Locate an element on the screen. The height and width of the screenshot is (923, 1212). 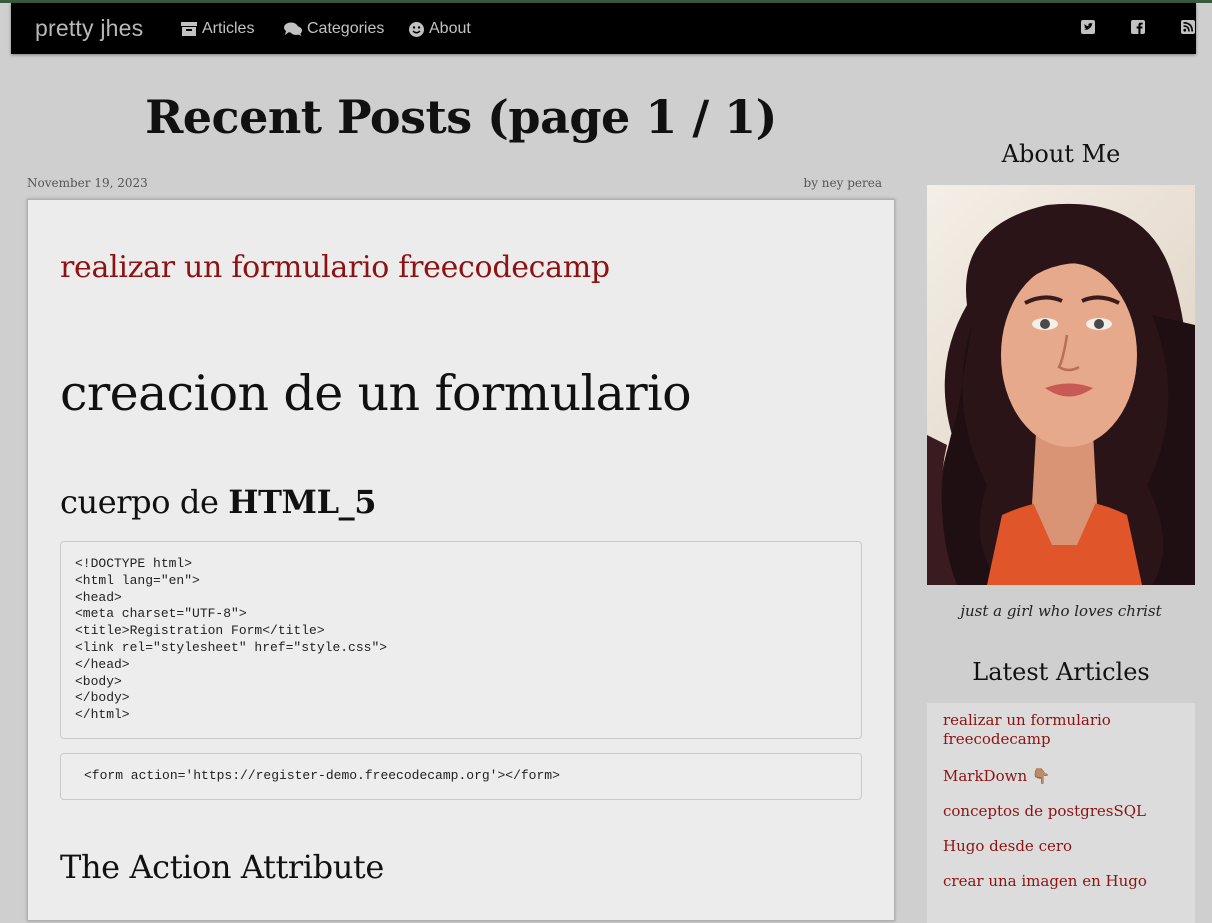
page-title: Recent Posts (page 1 / 1) is located at coordinates (461, 117).